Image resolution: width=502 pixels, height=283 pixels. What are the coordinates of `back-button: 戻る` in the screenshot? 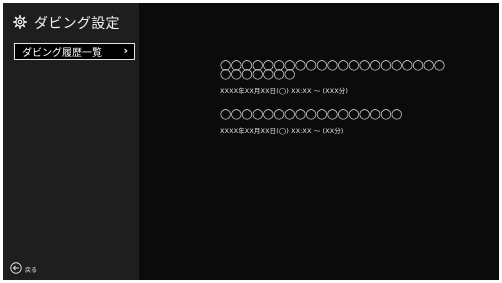 It's located at (23, 269).